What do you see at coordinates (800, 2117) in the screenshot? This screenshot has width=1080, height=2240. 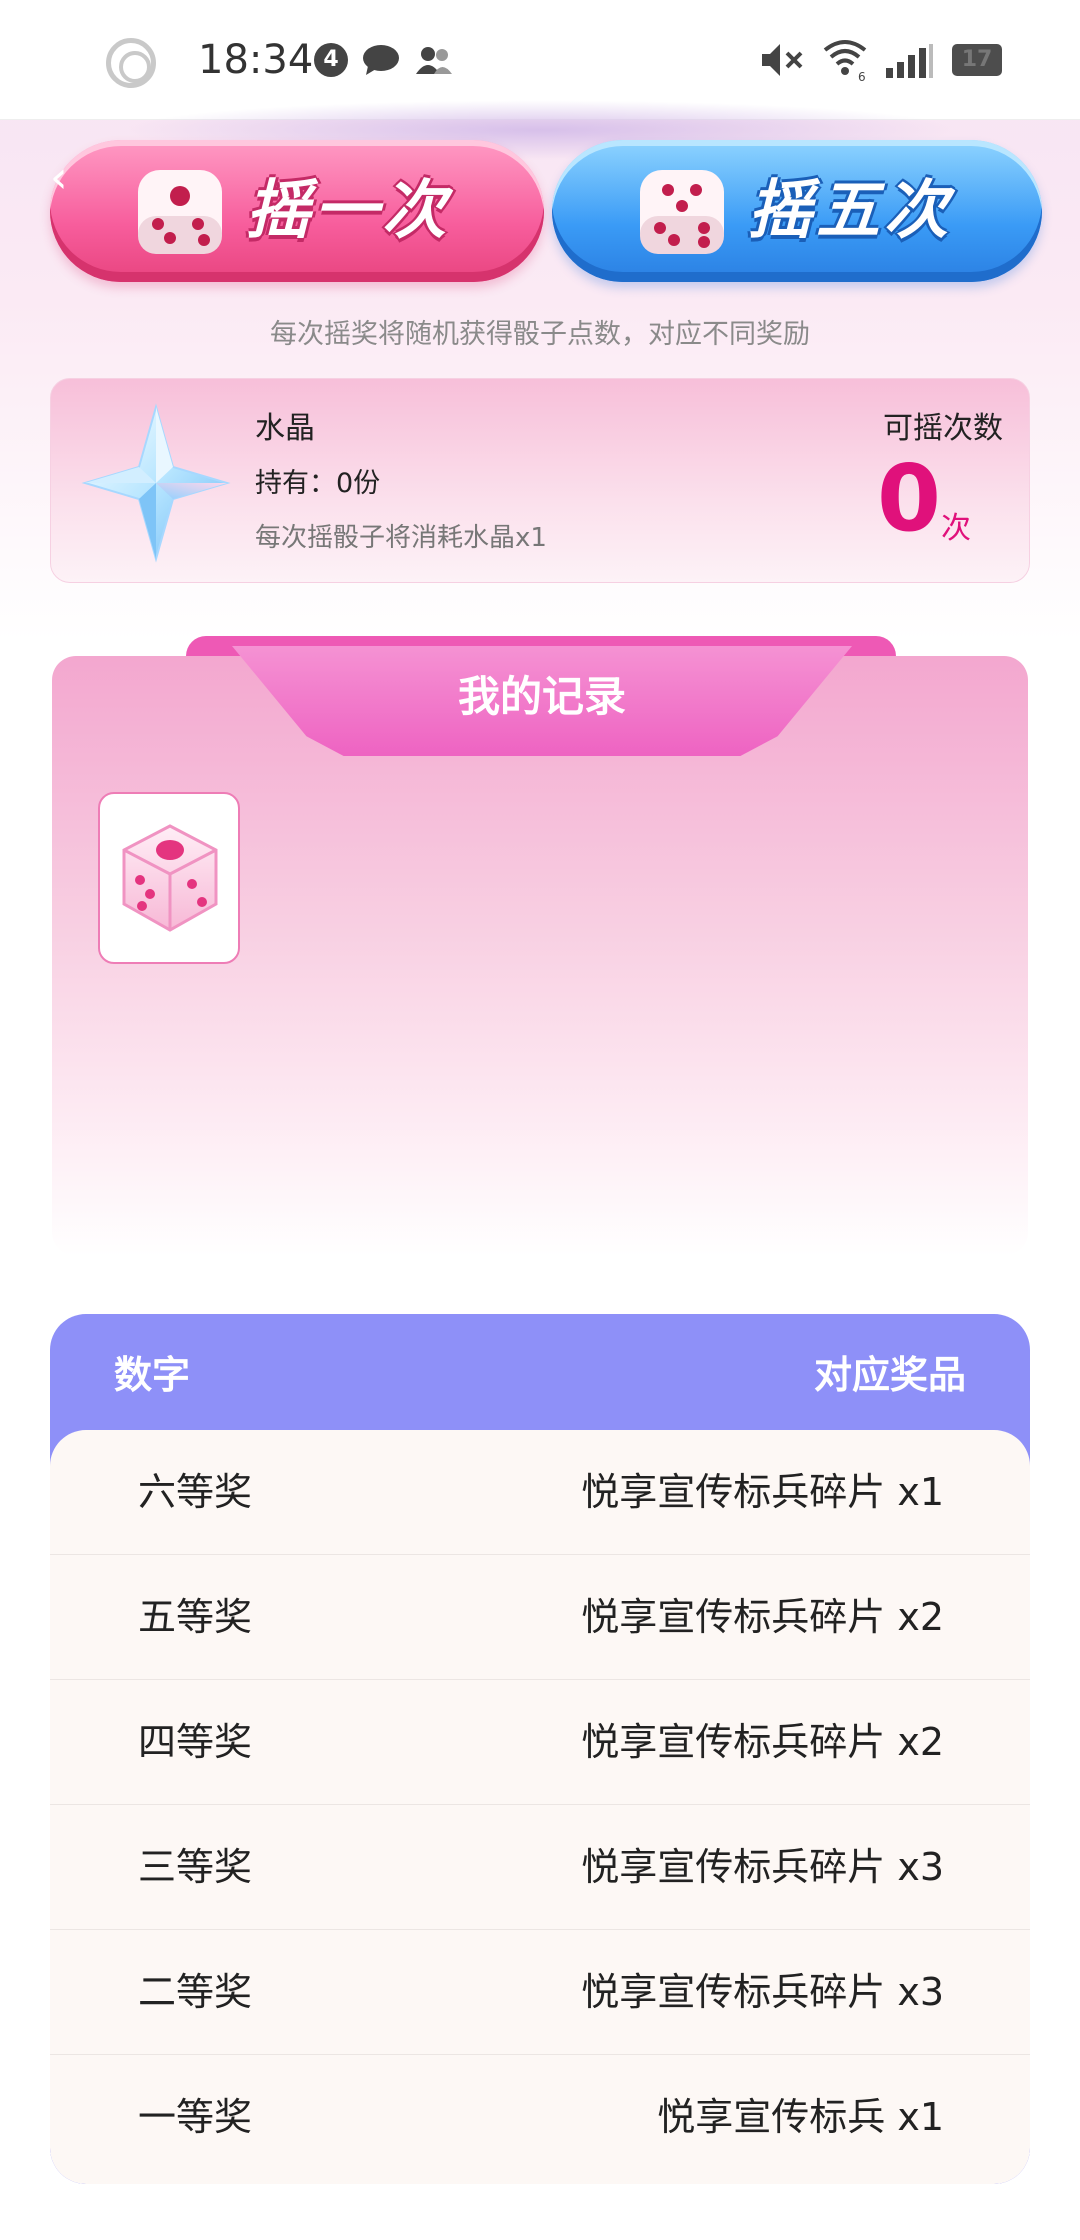 I see `prize-reward: 悦享宣传标兵 x1` at bounding box center [800, 2117].